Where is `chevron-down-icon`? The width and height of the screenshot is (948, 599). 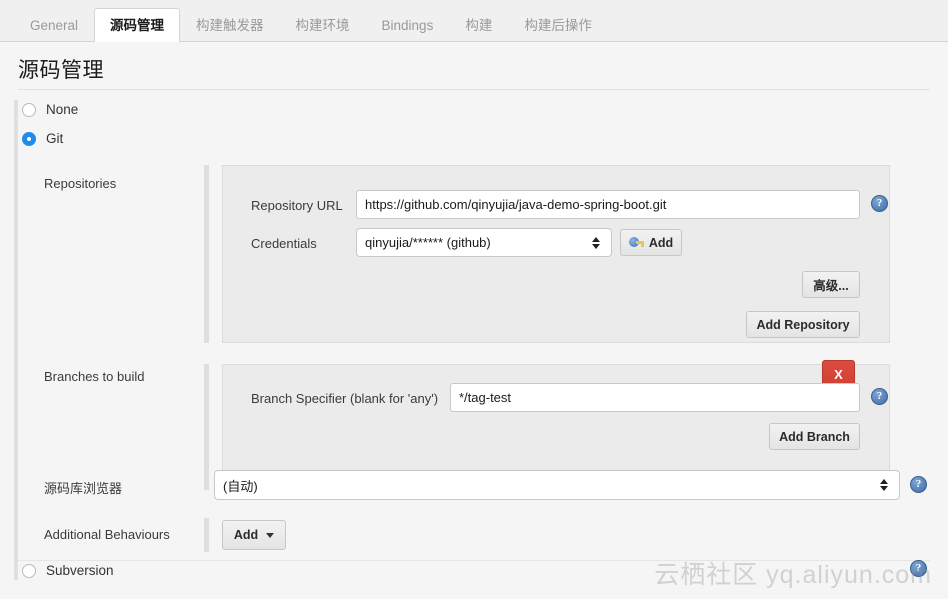 chevron-down-icon is located at coordinates (270, 535).